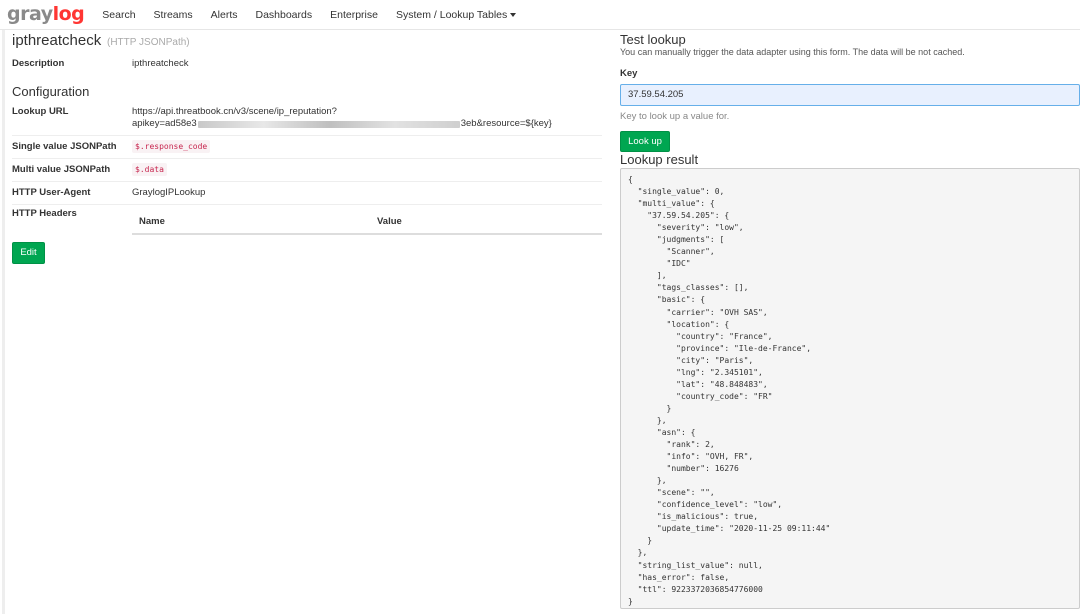  I want to click on key-input: 37.59.54.205, so click(850, 95).